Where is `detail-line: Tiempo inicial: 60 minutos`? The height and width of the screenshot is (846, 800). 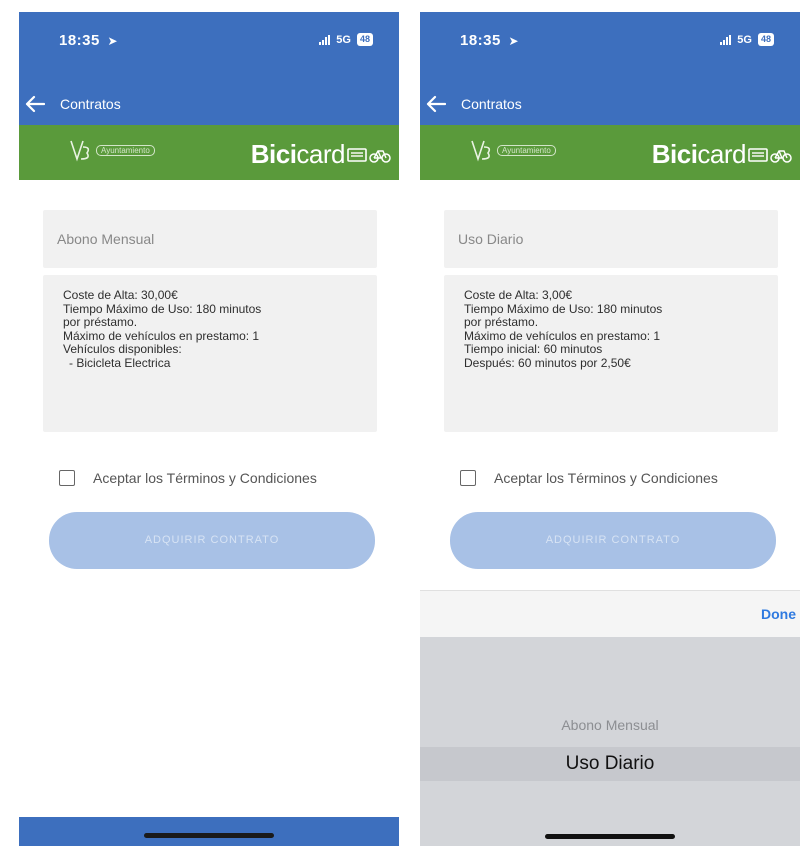
detail-line: Tiempo inicial: 60 minutos is located at coordinates (533, 349).